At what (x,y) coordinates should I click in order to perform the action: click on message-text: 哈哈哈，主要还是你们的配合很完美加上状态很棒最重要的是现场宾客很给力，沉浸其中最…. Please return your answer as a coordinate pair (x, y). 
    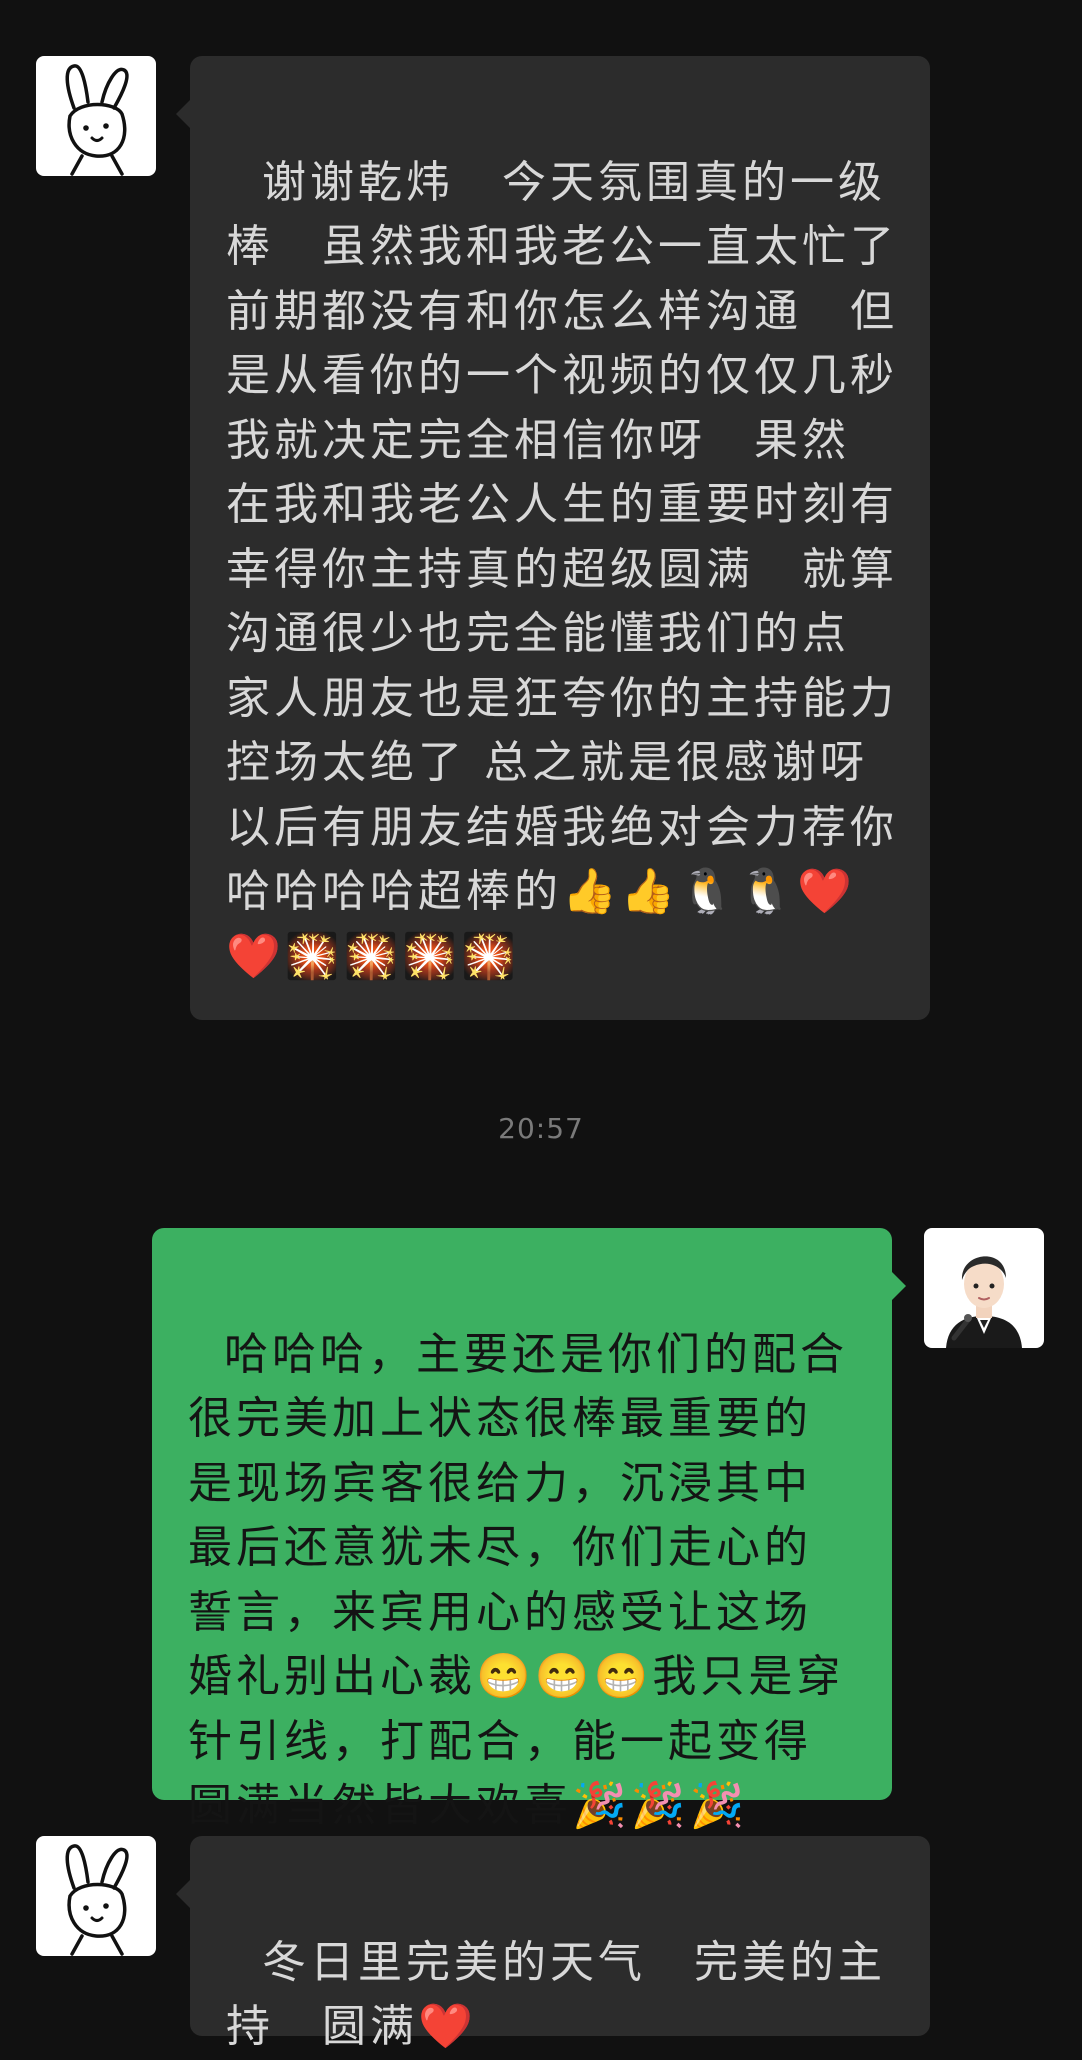
    Looking at the image, I should click on (518, 1580).